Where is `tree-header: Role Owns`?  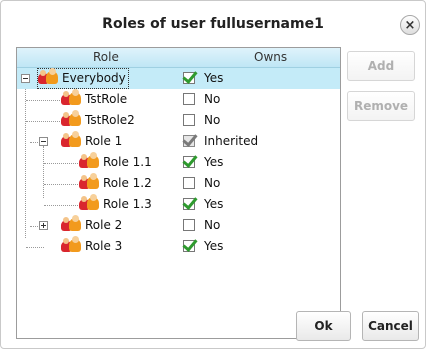 tree-header: Role Owns is located at coordinates (178, 58).